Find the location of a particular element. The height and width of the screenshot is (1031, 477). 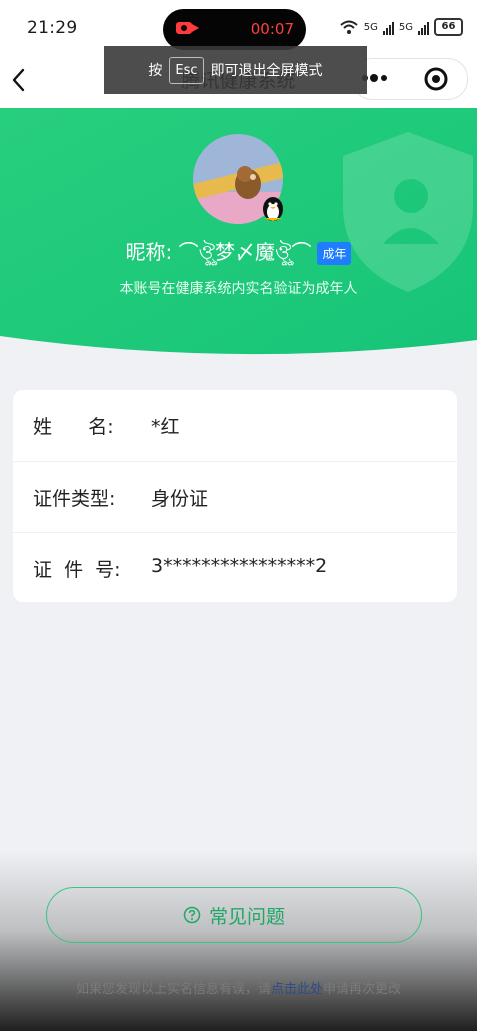

id-number-label: 证 件 号: is located at coordinates (77, 570).